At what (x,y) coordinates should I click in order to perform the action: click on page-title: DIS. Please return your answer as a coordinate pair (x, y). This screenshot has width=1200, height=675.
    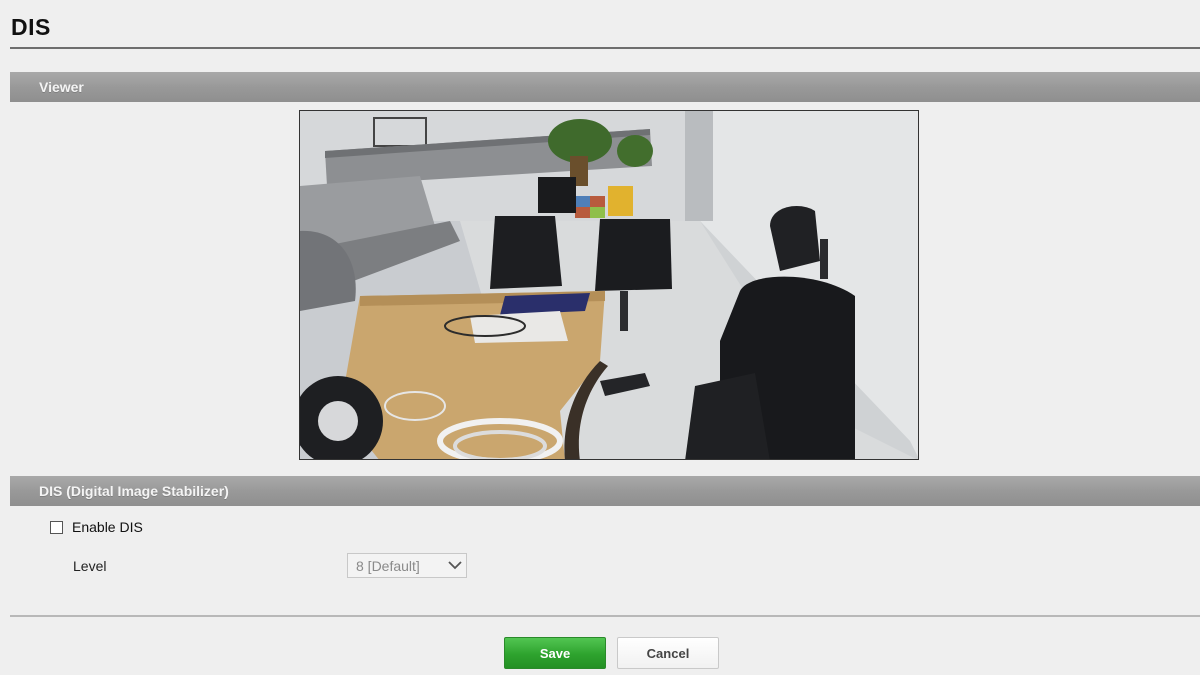
    Looking at the image, I should click on (31, 27).